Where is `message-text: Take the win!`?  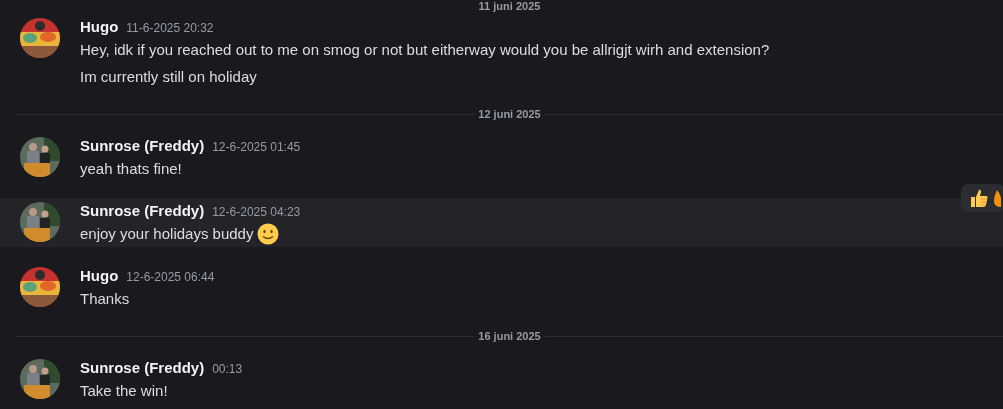 message-text: Take the win! is located at coordinates (124, 391).